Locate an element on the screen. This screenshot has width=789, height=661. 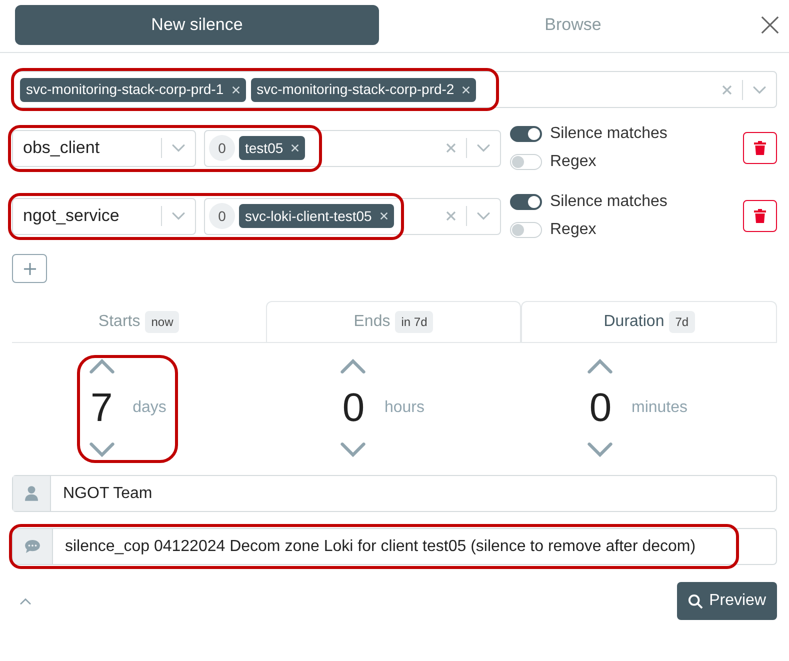
cluster-select: svc-monitoring-stack-corp-prd-1 svc-monitoring-stack-corp-prd-2 is located at coordinates (394, 89).